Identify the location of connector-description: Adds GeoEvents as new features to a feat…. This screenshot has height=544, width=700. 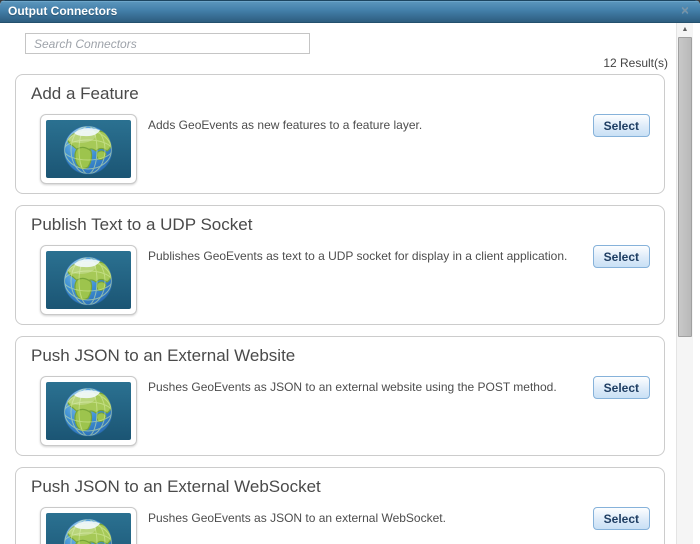
(285, 125).